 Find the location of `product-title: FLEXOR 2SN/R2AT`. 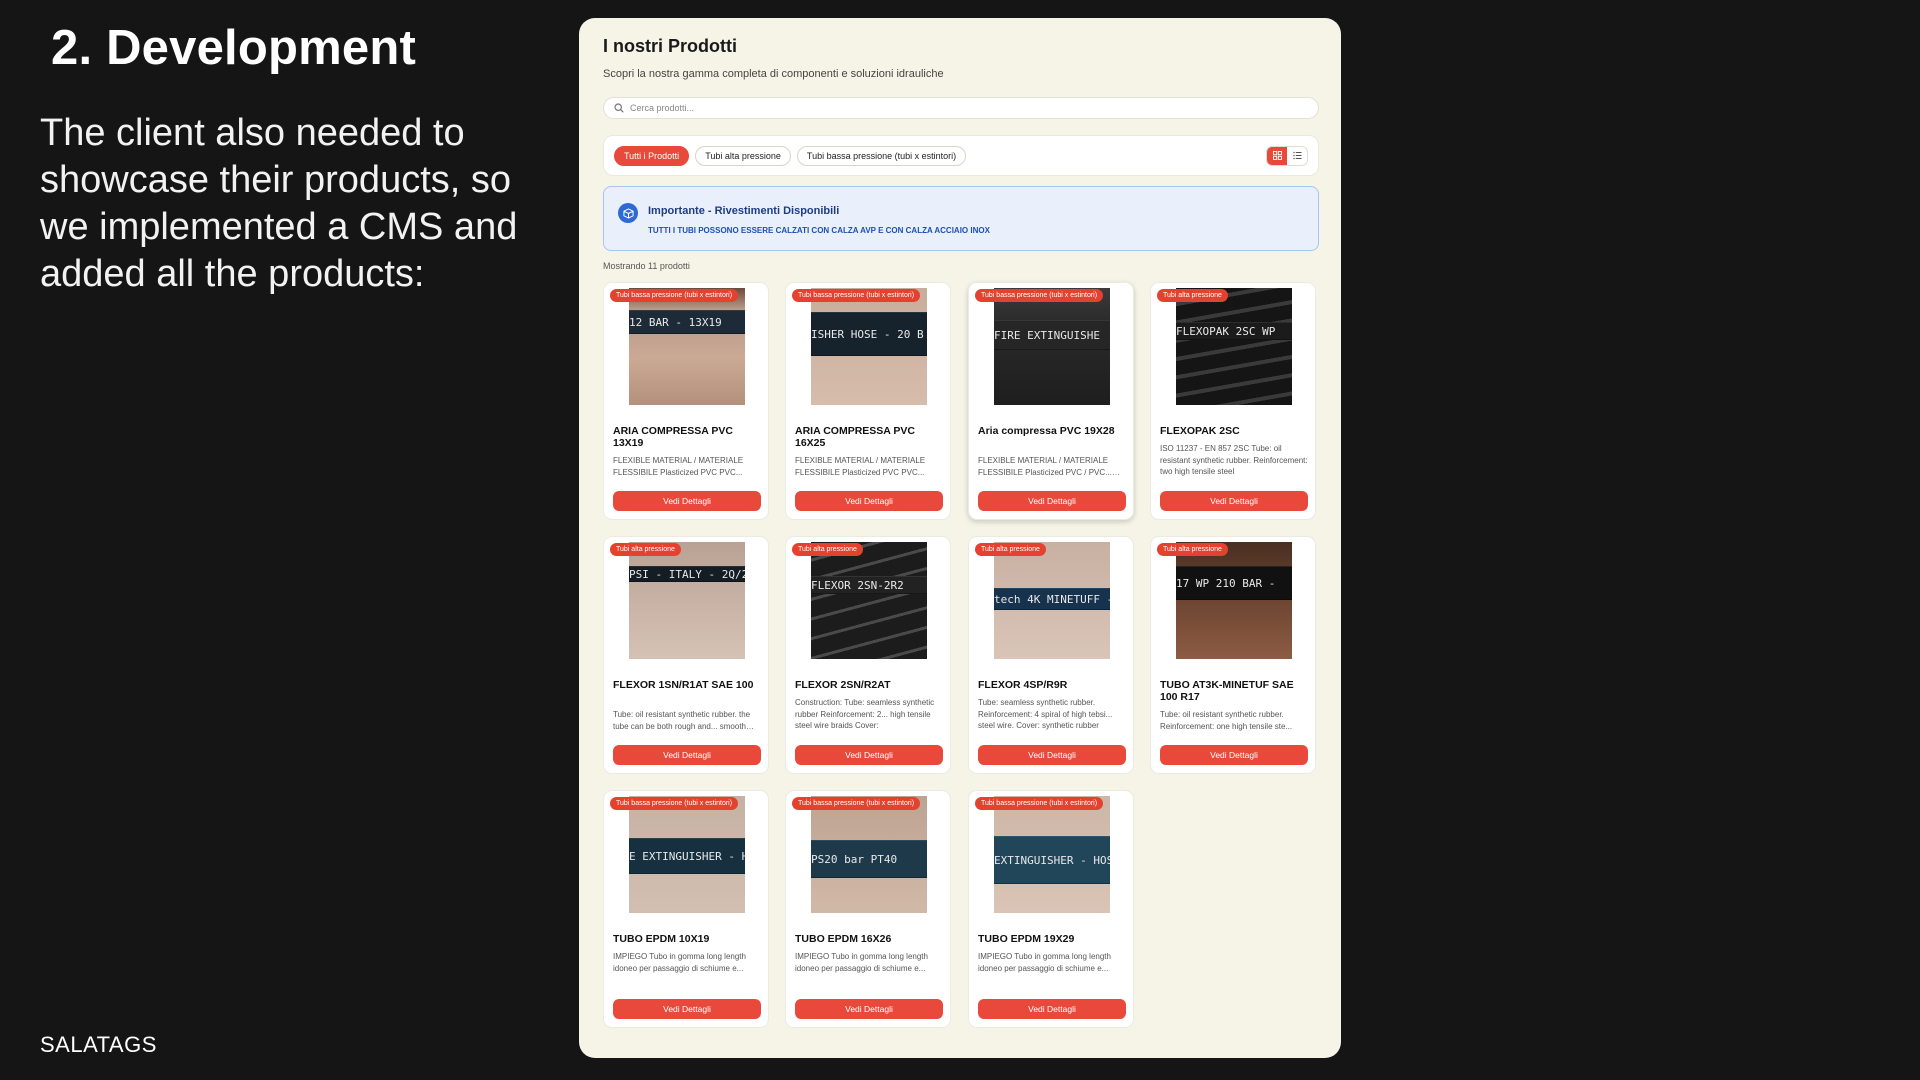

product-title: FLEXOR 2SN/R2AT is located at coordinates (843, 685).